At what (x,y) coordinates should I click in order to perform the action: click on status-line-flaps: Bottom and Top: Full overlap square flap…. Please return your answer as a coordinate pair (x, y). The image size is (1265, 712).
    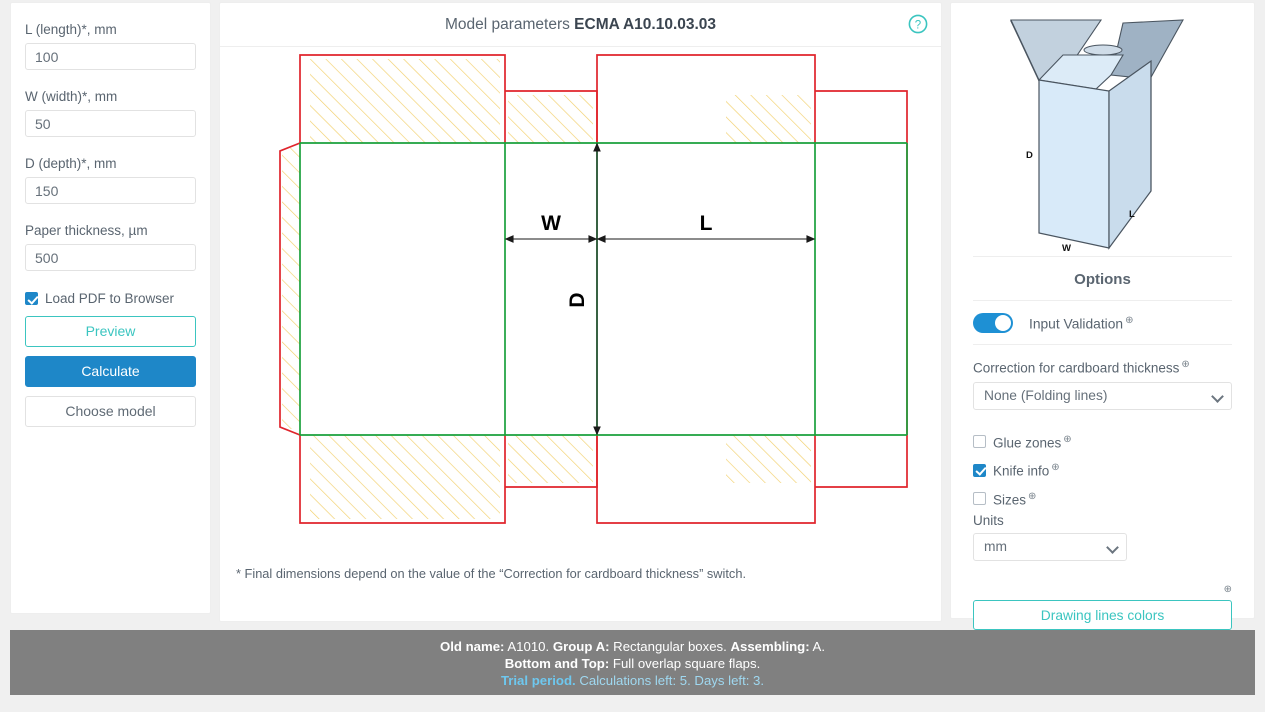
    Looking at the image, I should click on (632, 663).